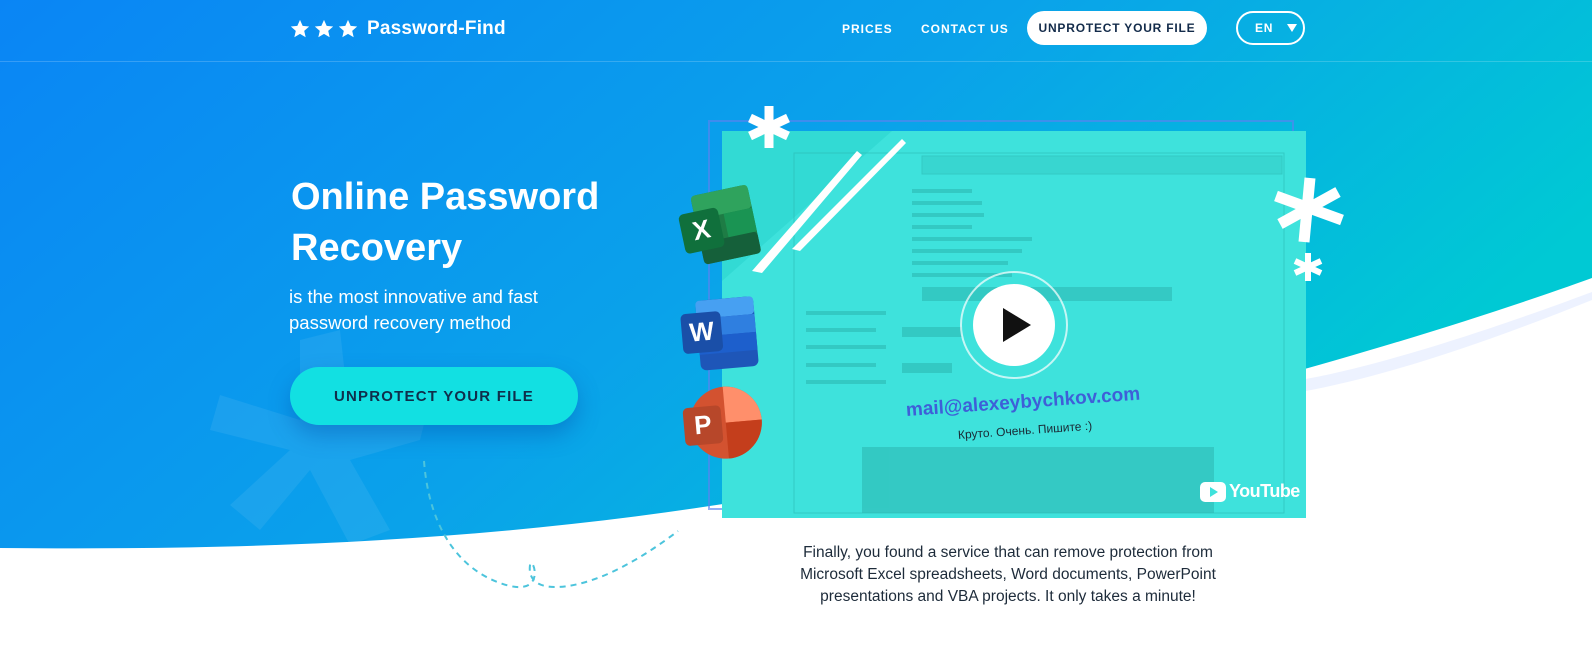 The height and width of the screenshot is (662, 1592). I want to click on language-selector: EN, so click(1270, 28).